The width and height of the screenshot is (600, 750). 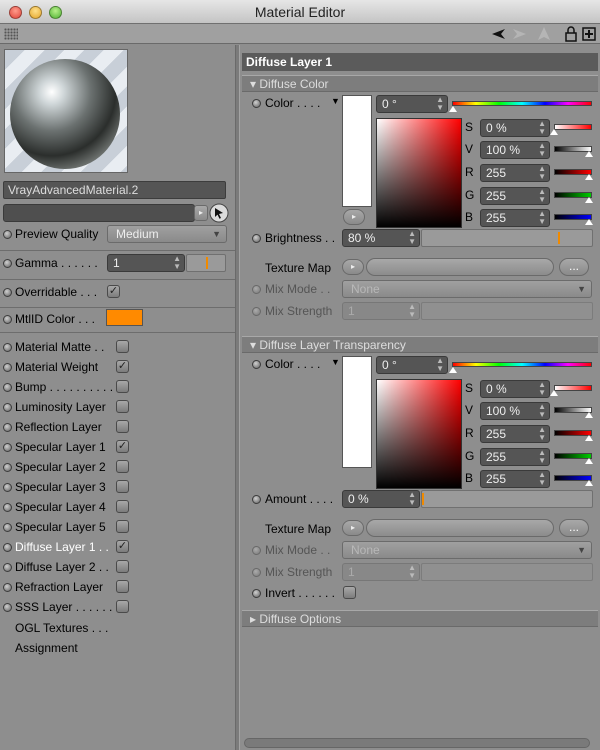 What do you see at coordinates (122, 446) in the screenshot?
I see `specular-layer-1-checkbox: ✓` at bounding box center [122, 446].